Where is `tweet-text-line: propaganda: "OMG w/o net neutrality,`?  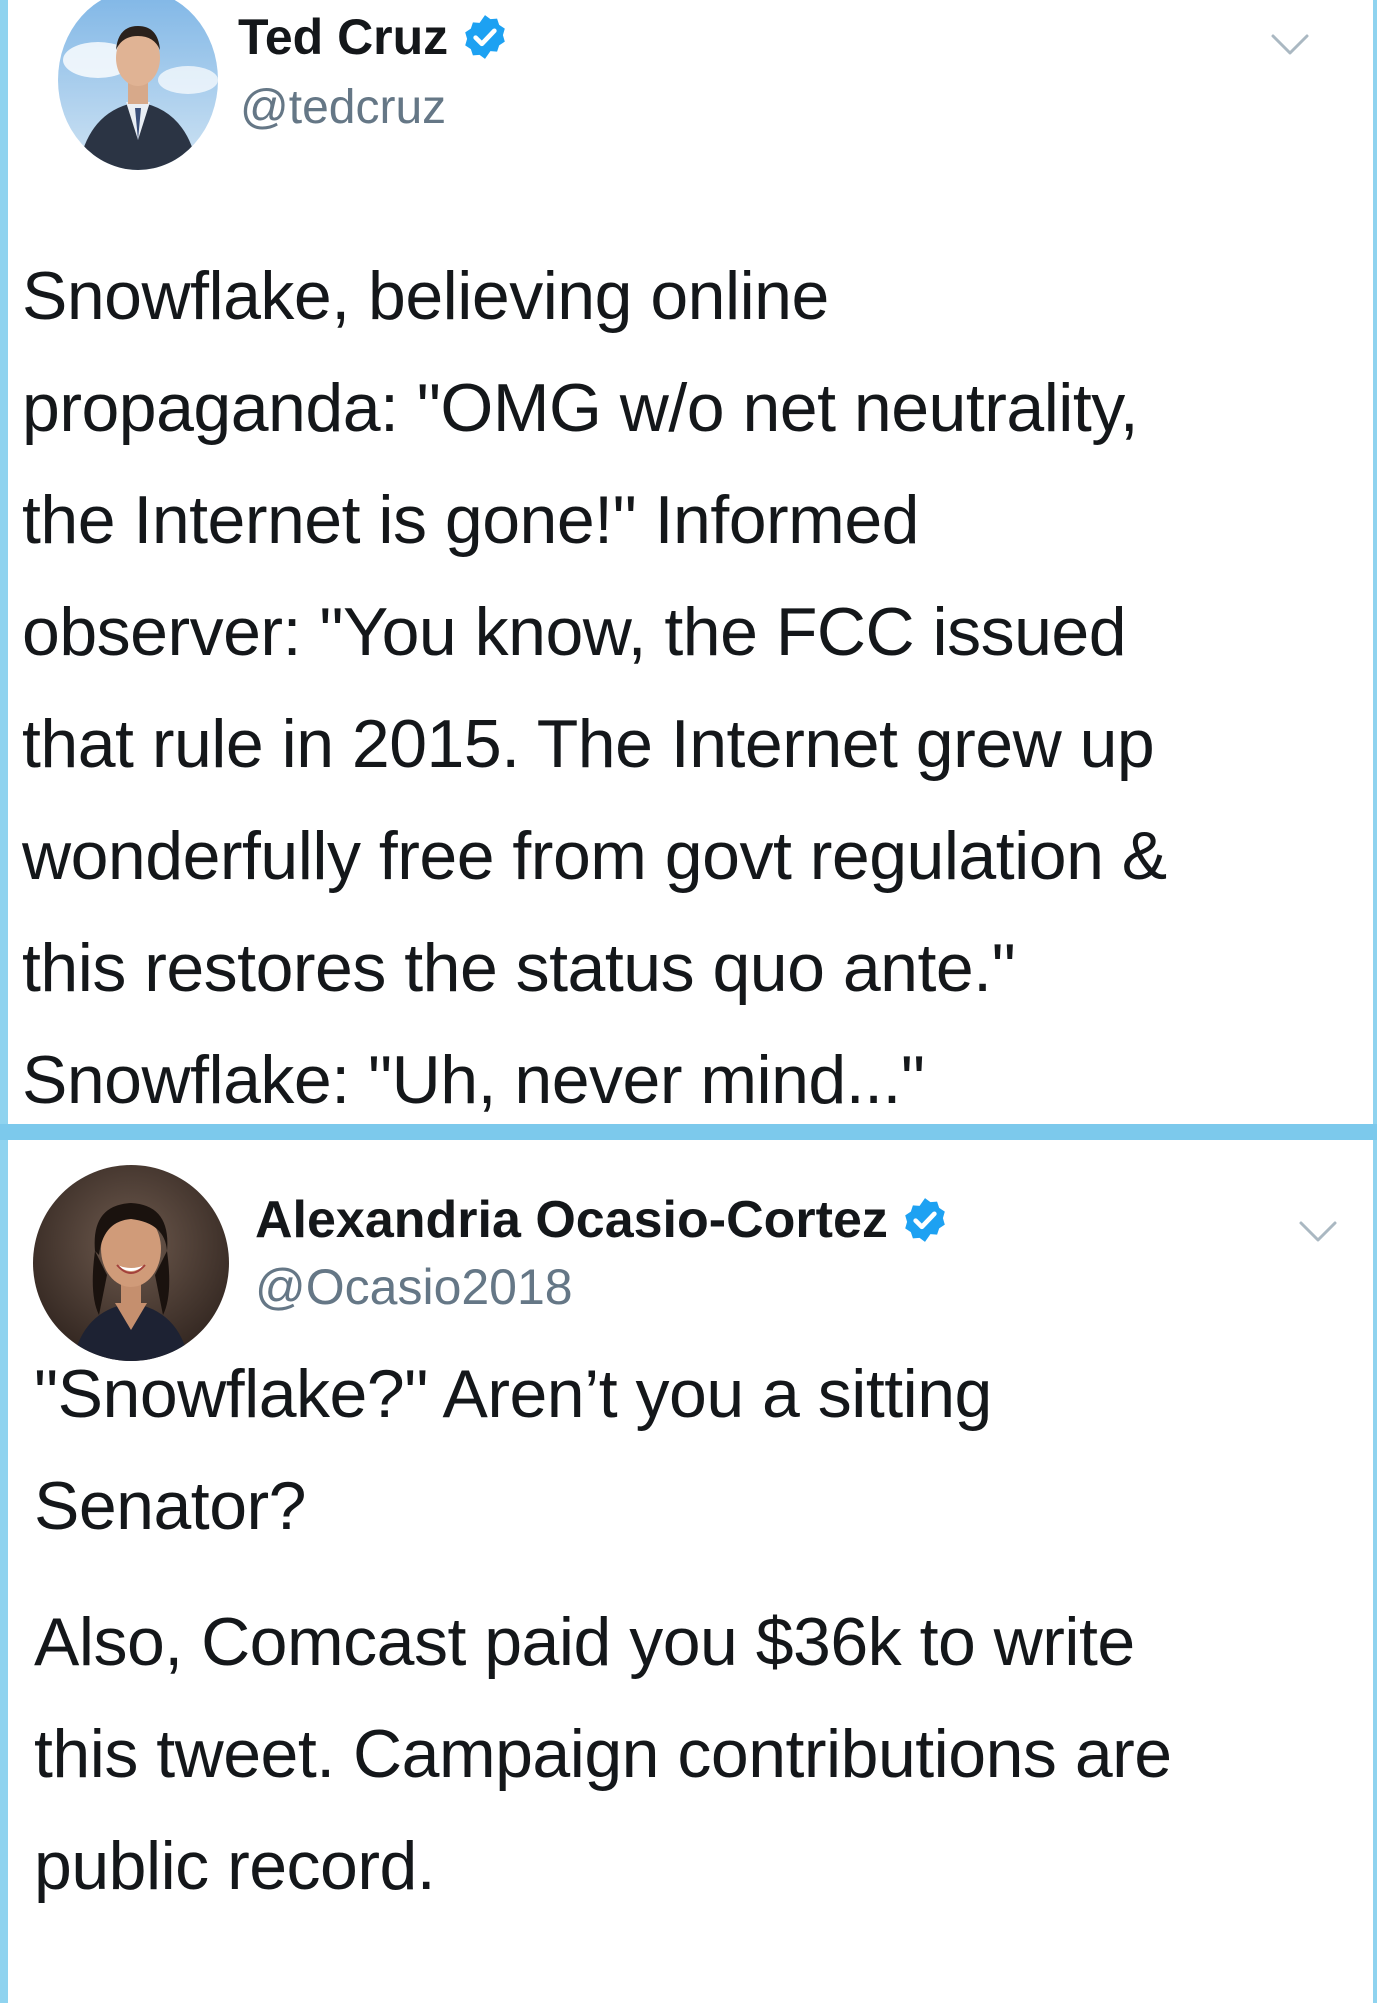 tweet-text-line: propaganda: "OMG w/o net neutrality, is located at coordinates (580, 408).